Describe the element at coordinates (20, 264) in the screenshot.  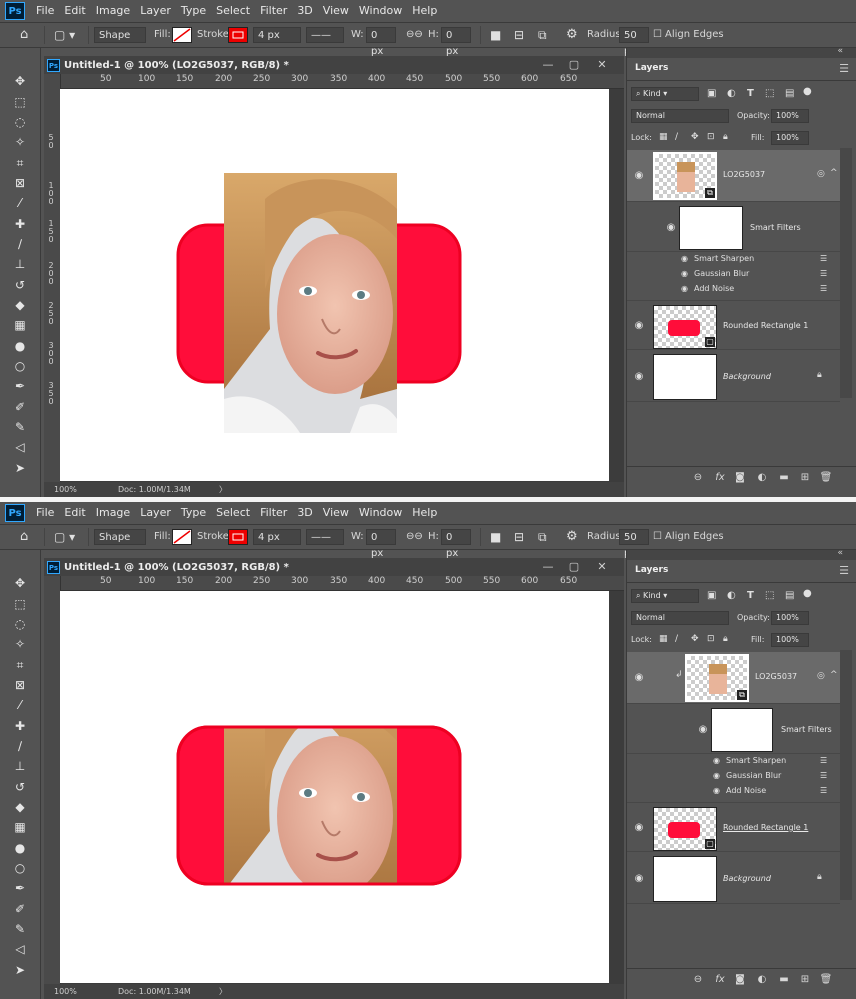
I see `clone-stamp-icon: ⊥` at that location.